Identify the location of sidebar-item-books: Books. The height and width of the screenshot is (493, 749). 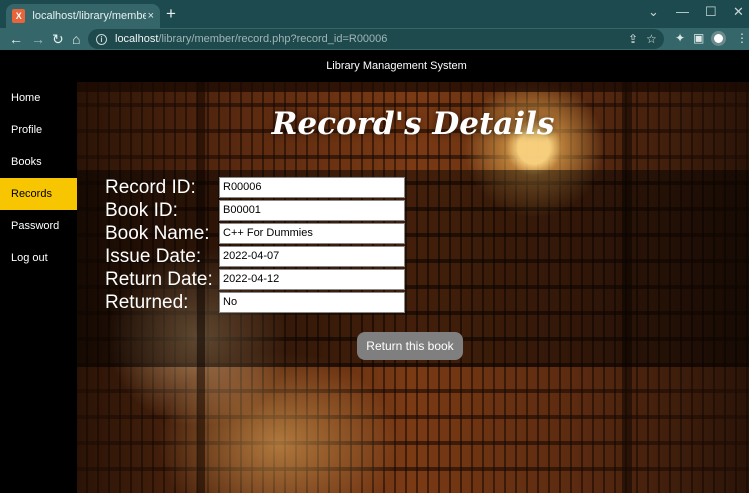
(38, 162).